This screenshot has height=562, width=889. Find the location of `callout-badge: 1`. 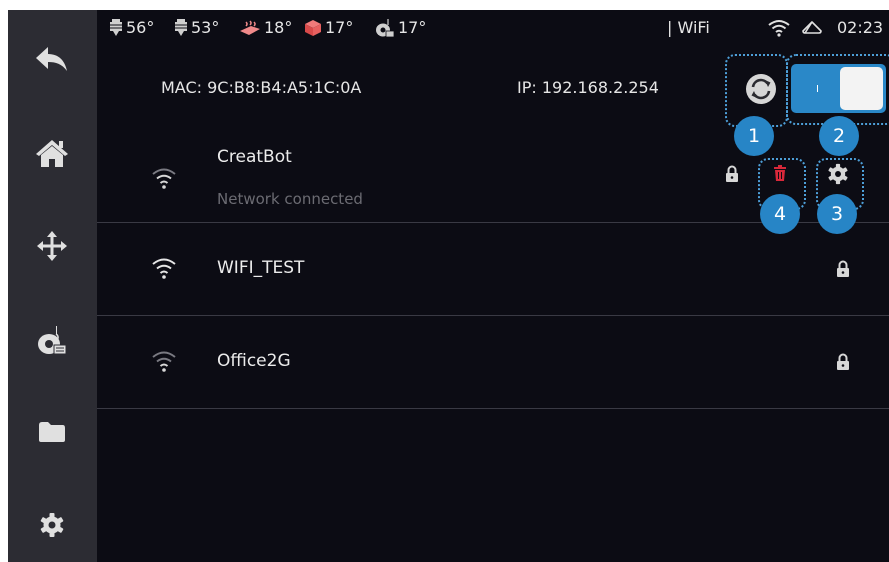

callout-badge: 1 is located at coordinates (754, 136).